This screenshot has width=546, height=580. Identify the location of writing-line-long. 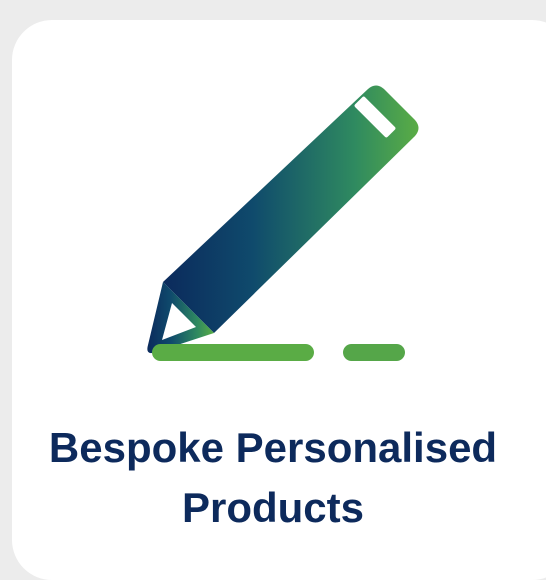
(233, 352).